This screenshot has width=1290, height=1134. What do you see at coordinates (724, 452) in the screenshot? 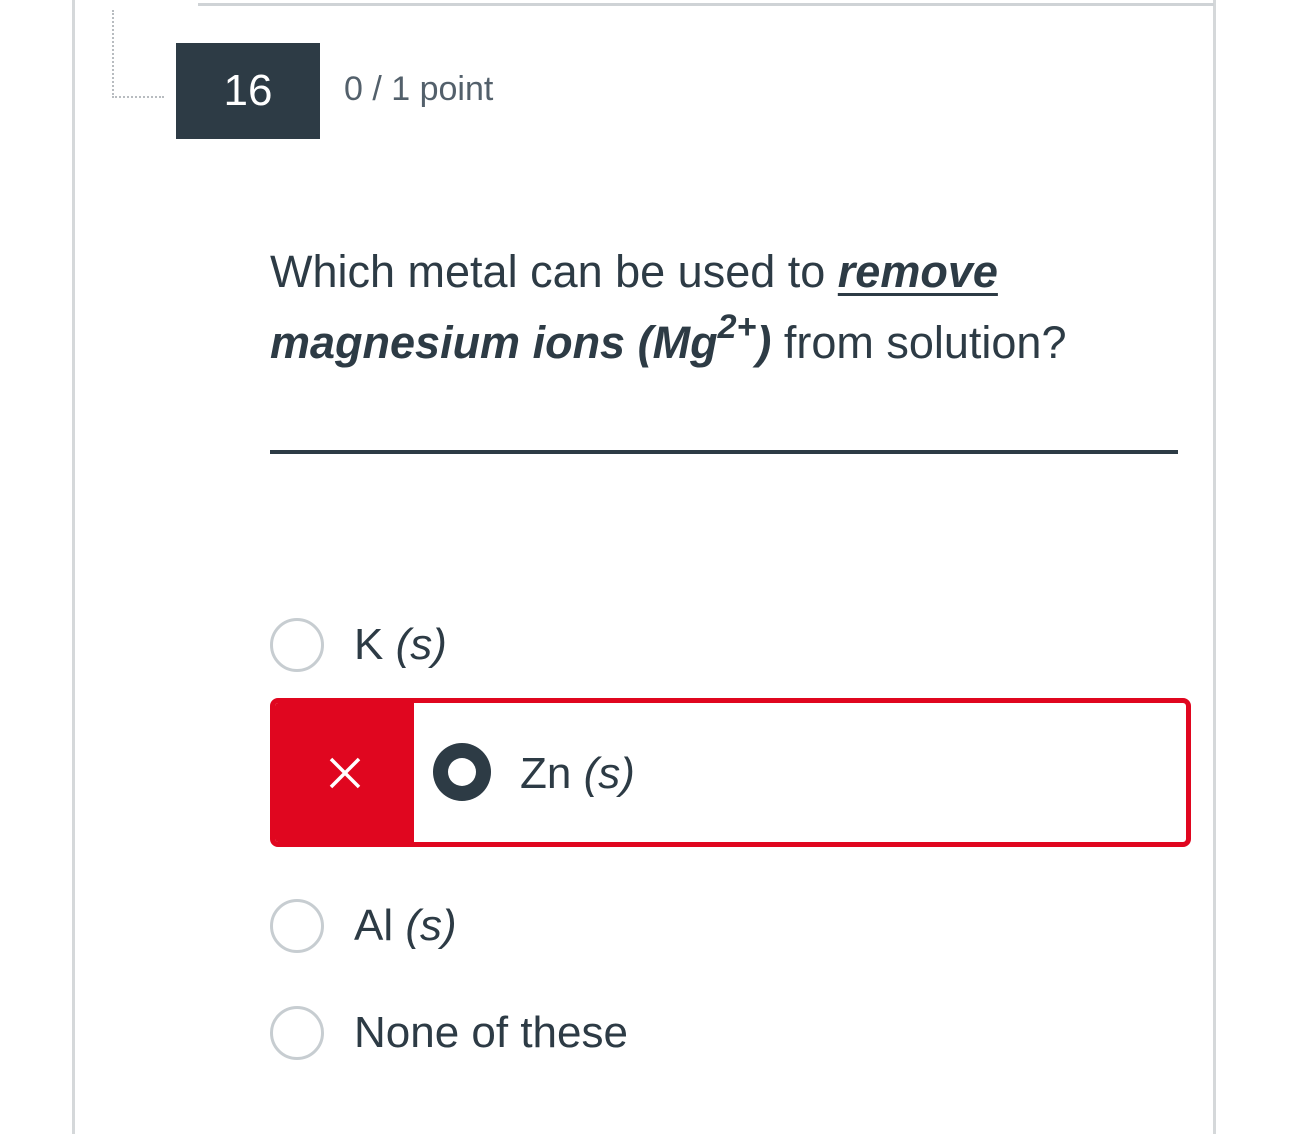
I see `question-divider` at bounding box center [724, 452].